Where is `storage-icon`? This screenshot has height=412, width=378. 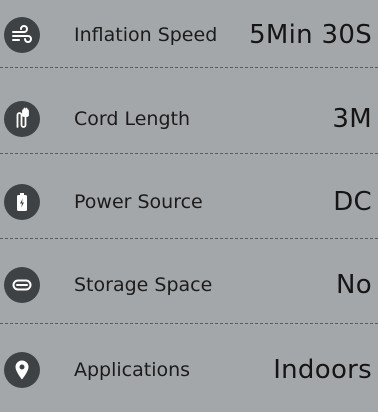
storage-icon is located at coordinates (22, 284).